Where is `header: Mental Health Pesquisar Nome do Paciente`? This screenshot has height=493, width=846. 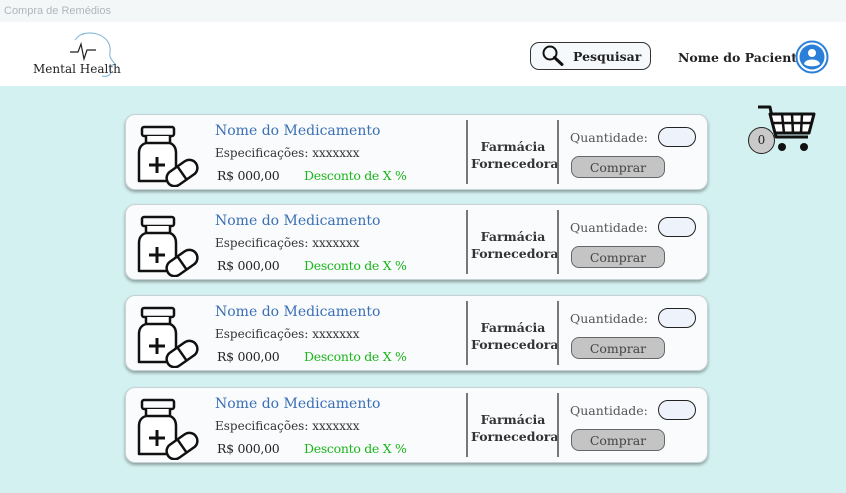
header: Mental Health Pesquisar Nome do Paciente is located at coordinates (423, 54).